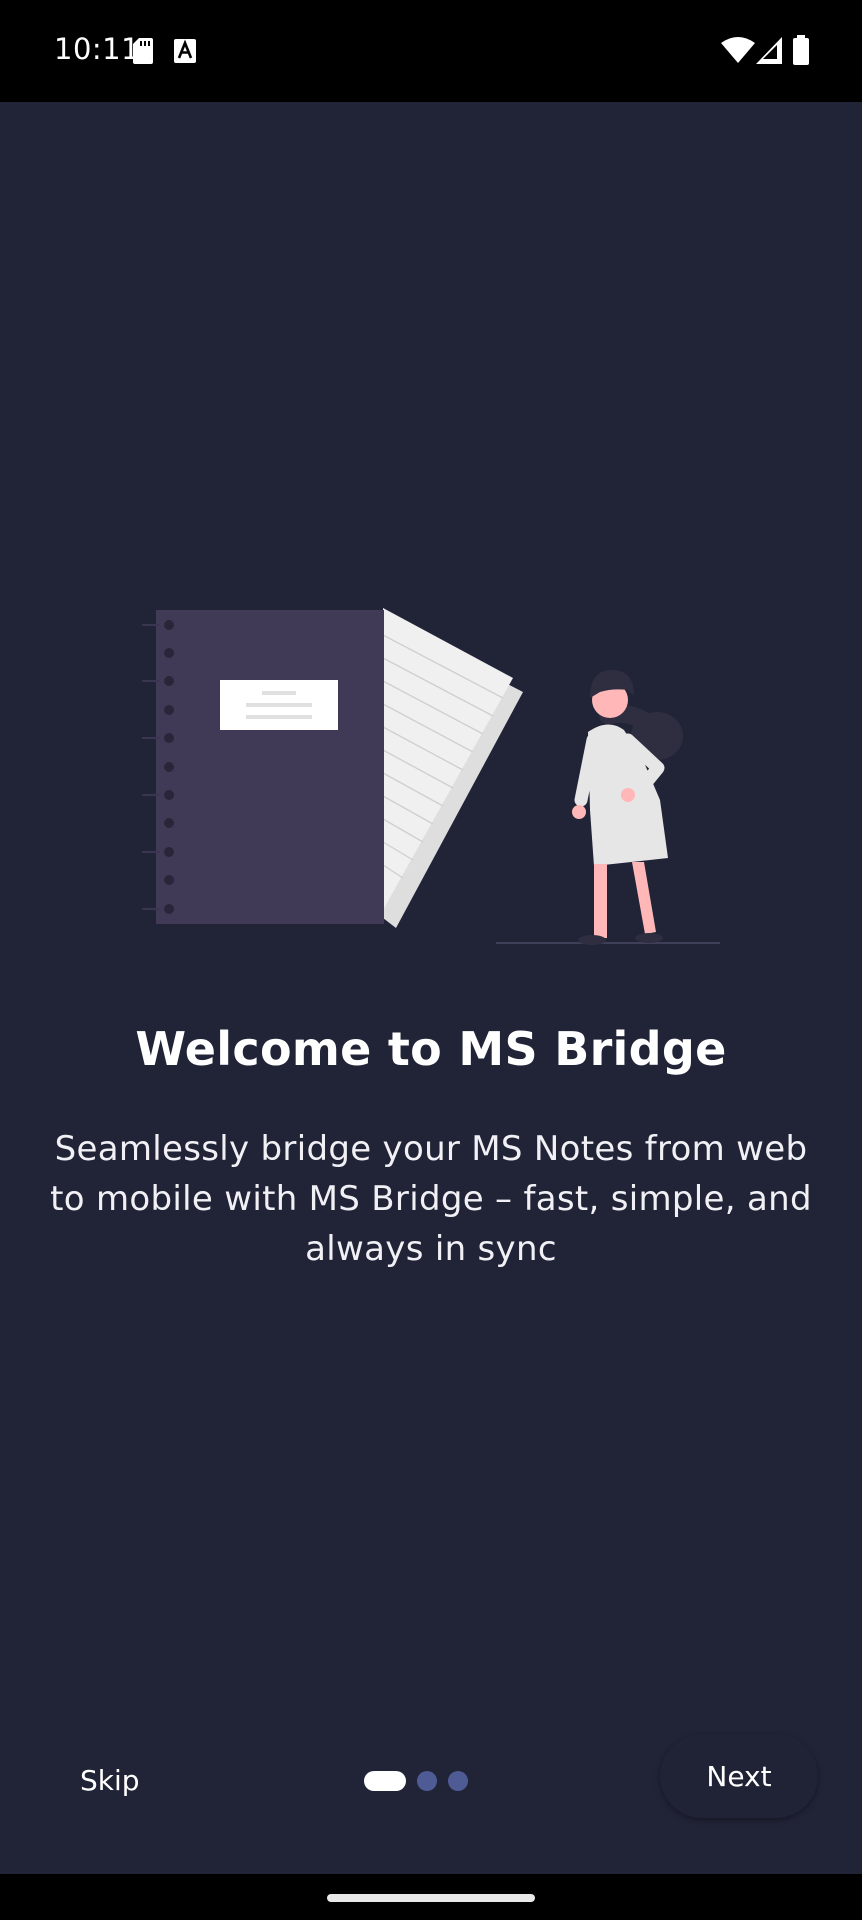 This screenshot has height=1920, width=862. Describe the element at coordinates (185, 51) in the screenshot. I see `keyboard-a-icon` at that location.